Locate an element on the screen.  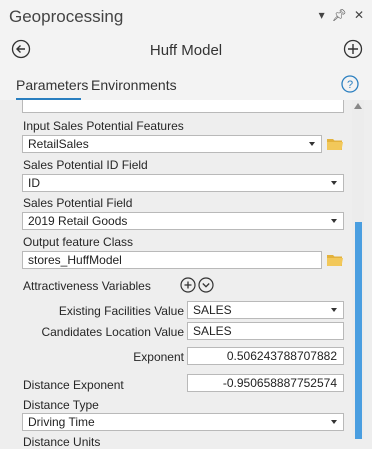
tab-parameters: Parameters is located at coordinates (52, 85).